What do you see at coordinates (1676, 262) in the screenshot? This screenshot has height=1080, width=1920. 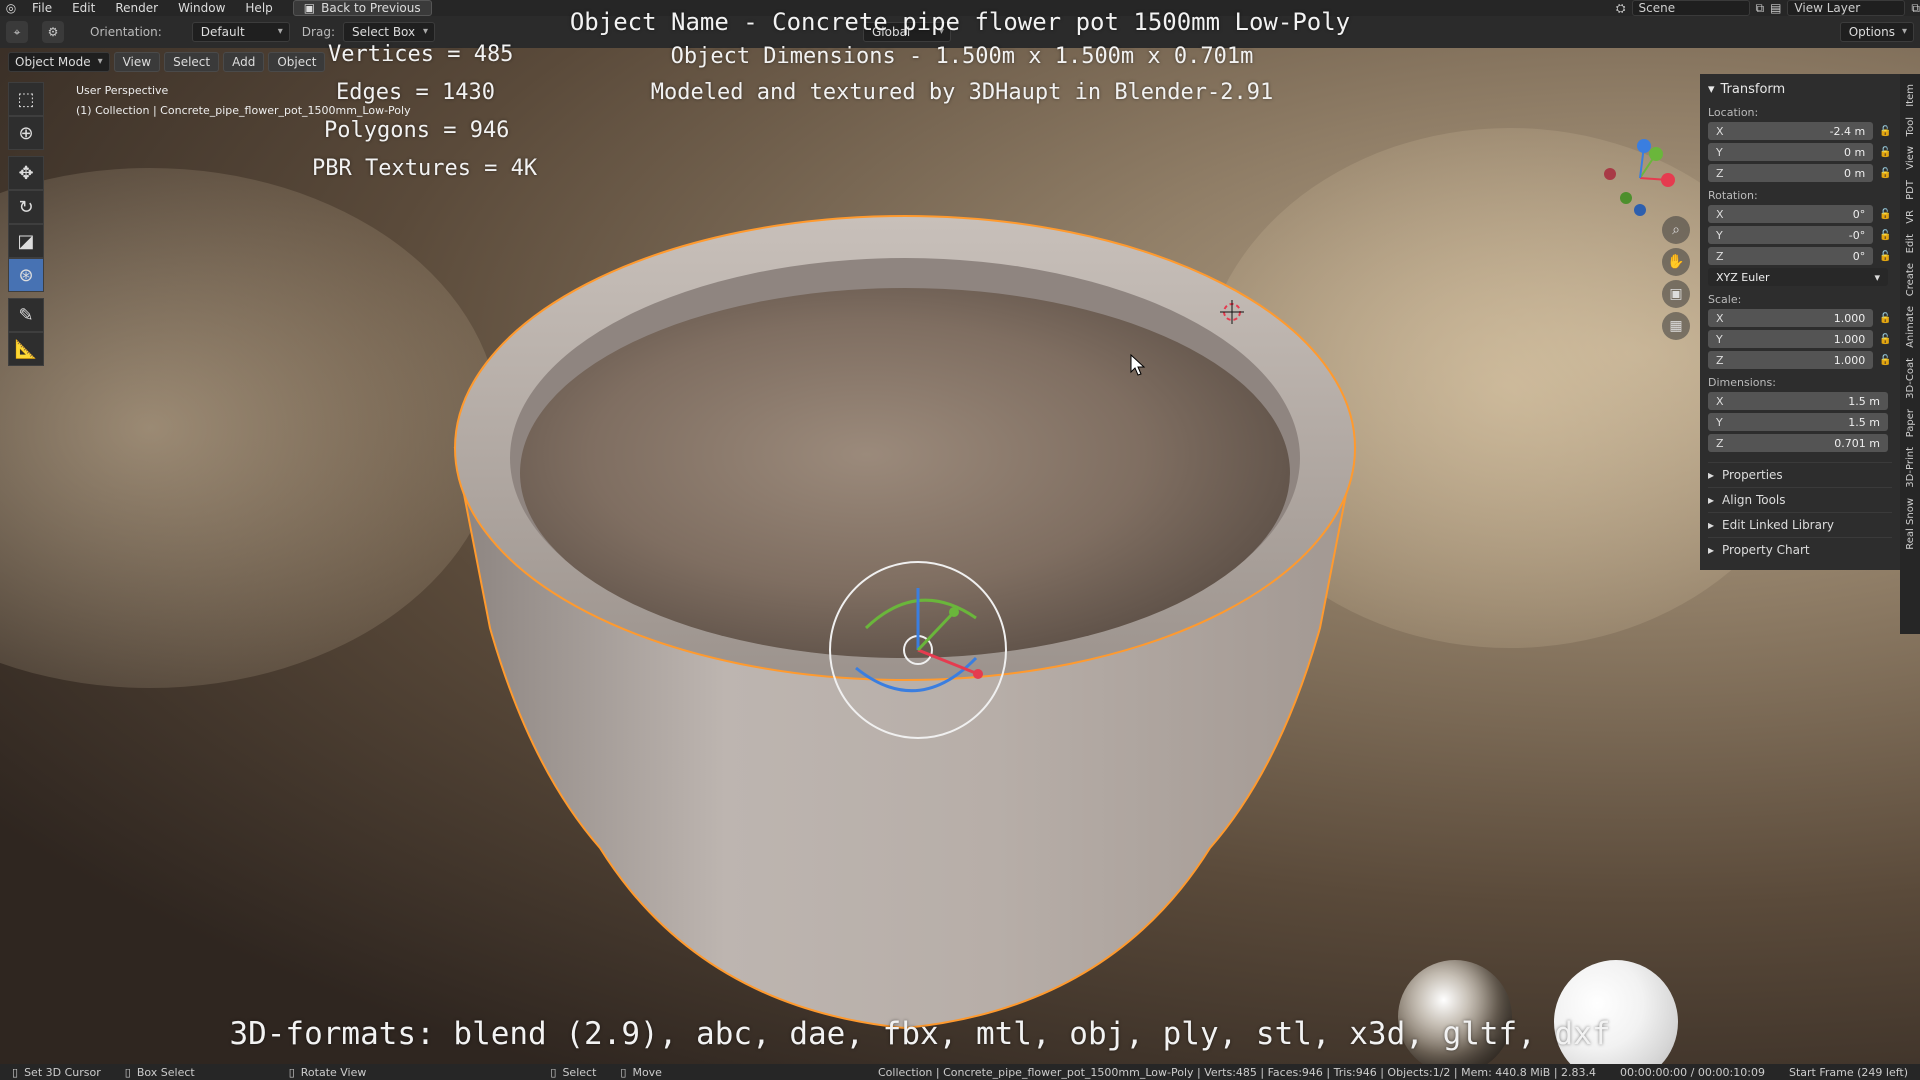 I see `pan-hand-icon: ✋` at bounding box center [1676, 262].